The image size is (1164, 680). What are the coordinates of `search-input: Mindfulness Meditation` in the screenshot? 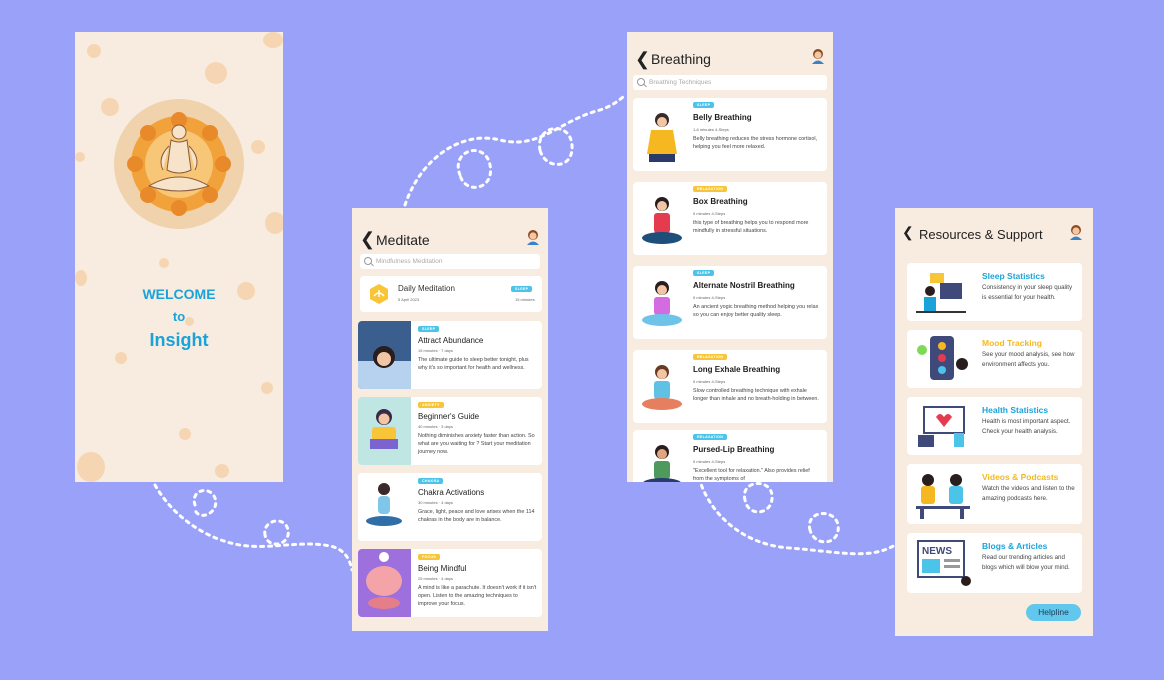 It's located at (450, 261).